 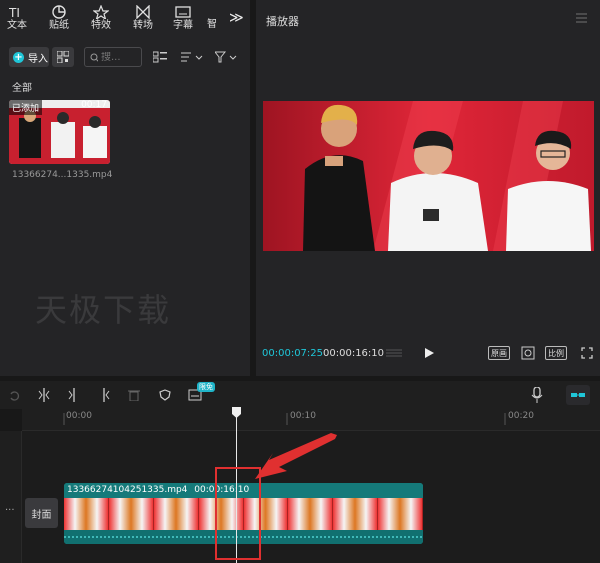 What do you see at coordinates (44, 395) in the screenshot?
I see `split-icon` at bounding box center [44, 395].